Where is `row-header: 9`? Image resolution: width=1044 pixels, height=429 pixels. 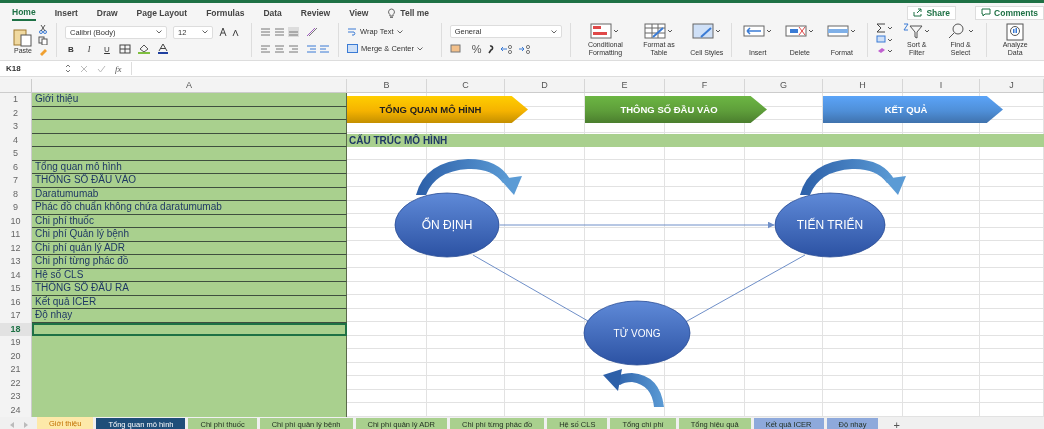 row-header: 9 is located at coordinates (16, 208).